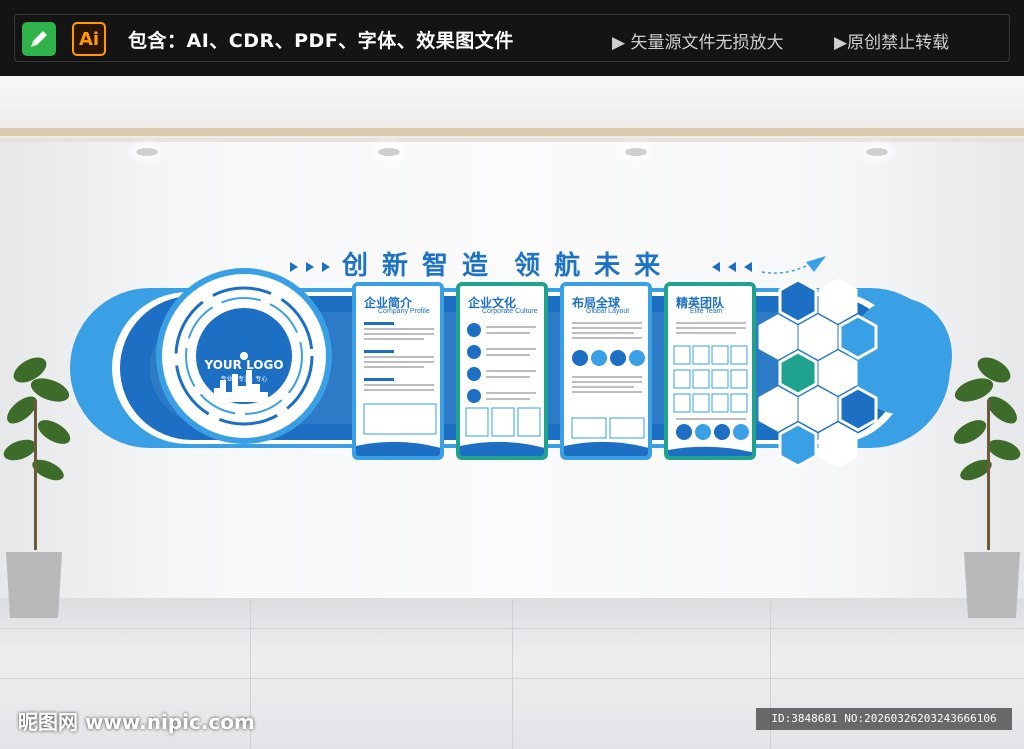 This screenshot has height=749, width=1024. I want to click on panel-company-profile: 企业简介 Company Profile, so click(398, 371).